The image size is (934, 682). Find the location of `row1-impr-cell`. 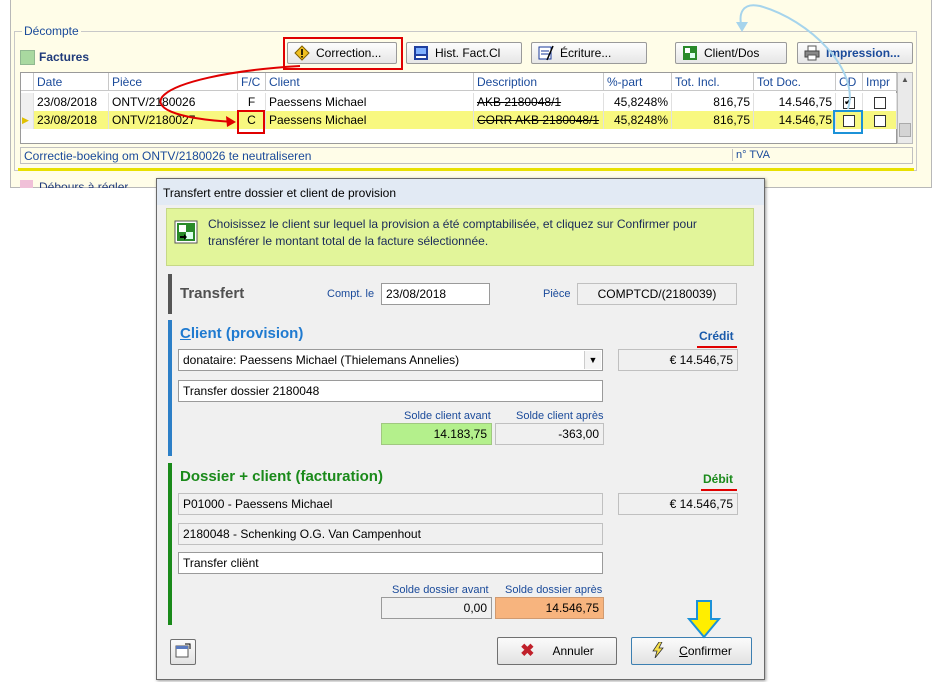

row1-impr-cell is located at coordinates (880, 102).